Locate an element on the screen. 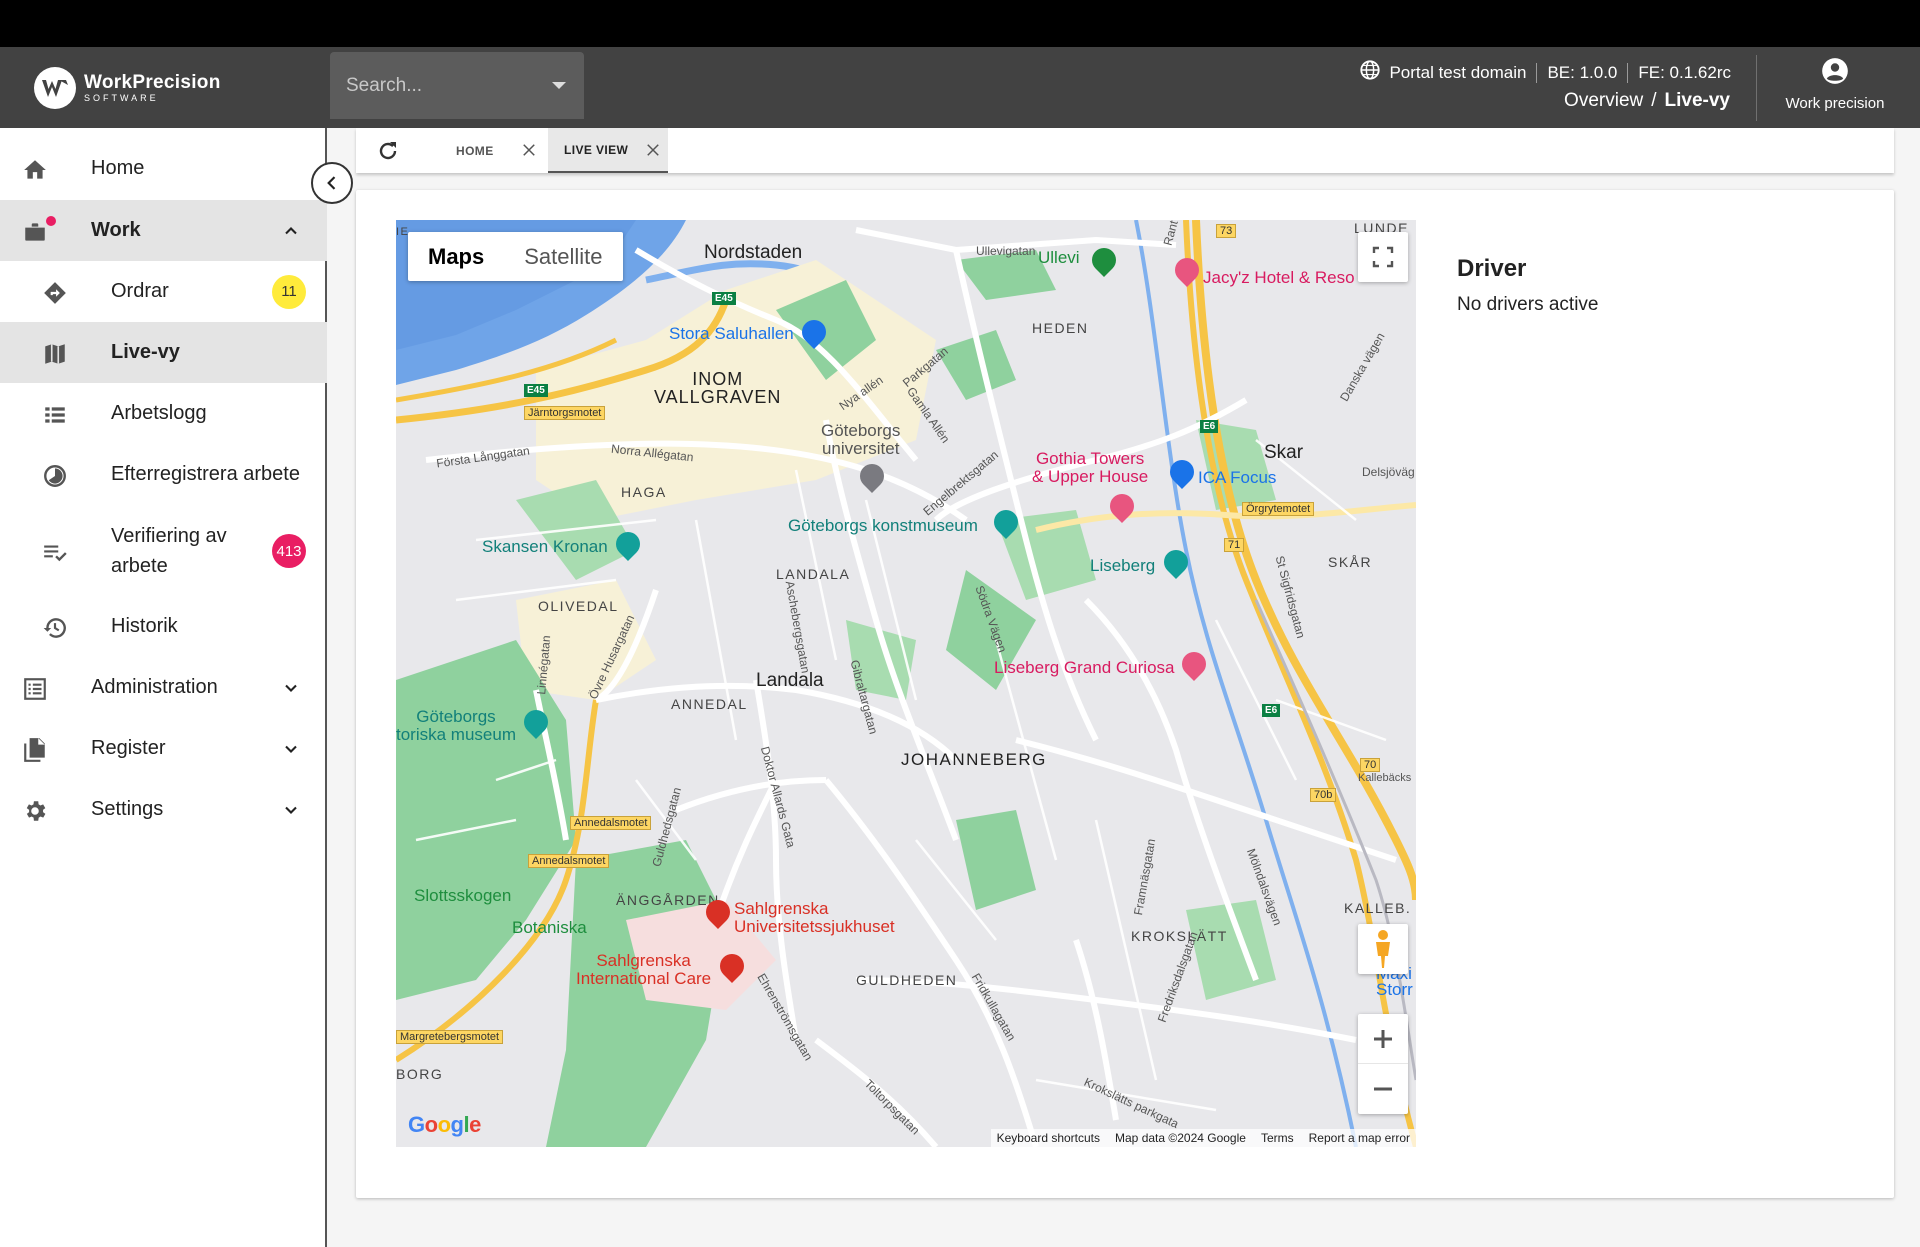 The width and height of the screenshot is (1920, 1247). sidebar-item-efterregistrera: Efterregistrera arbete is located at coordinates (163, 474).